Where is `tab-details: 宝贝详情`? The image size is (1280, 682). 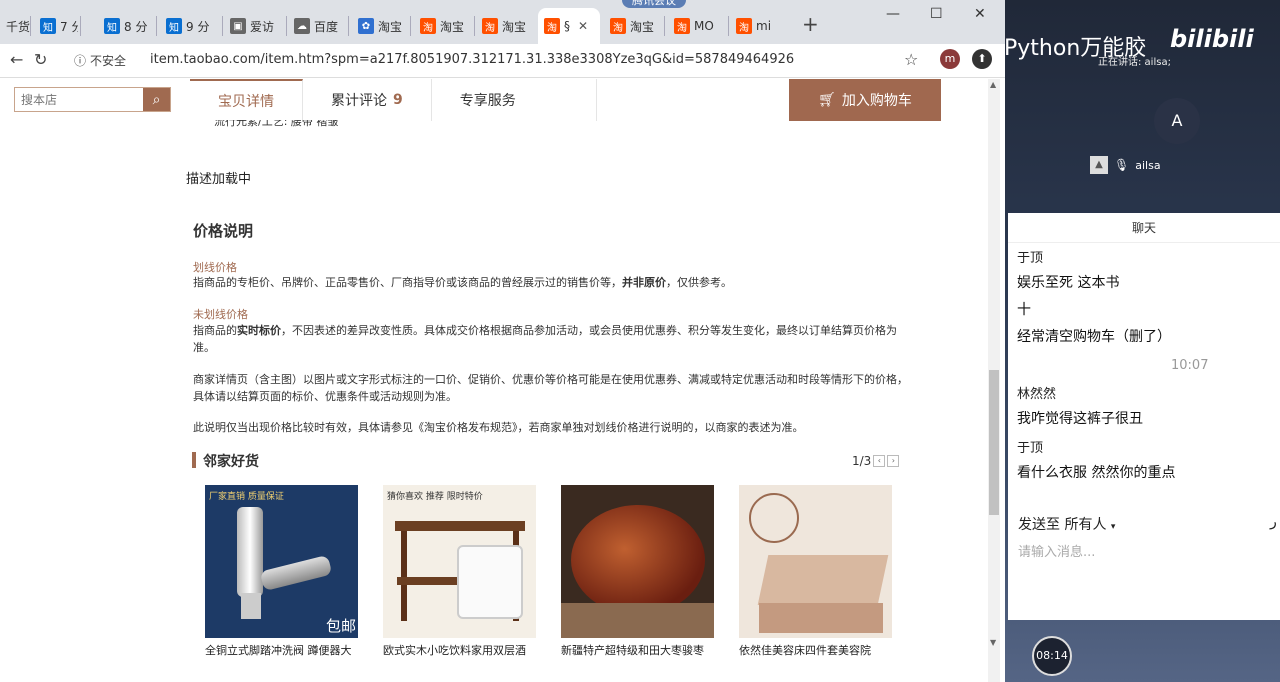 tab-details: 宝贝详情 is located at coordinates (246, 100).